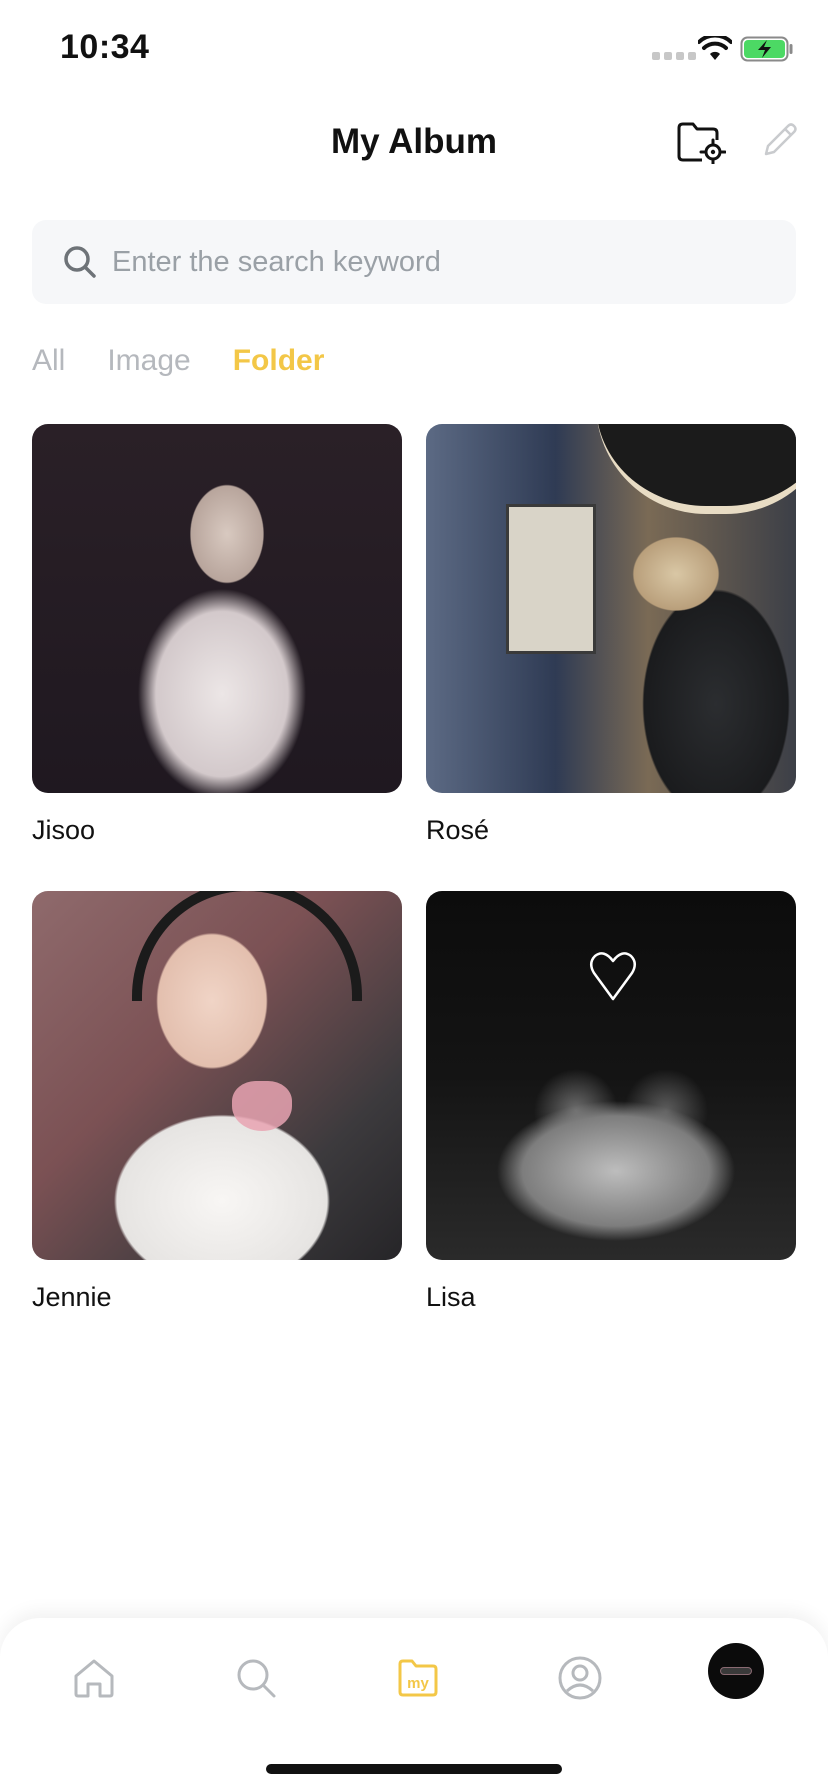 This screenshot has width=828, height=1792. Describe the element at coordinates (458, 830) in the screenshot. I see `folder-label: Rosé` at that location.